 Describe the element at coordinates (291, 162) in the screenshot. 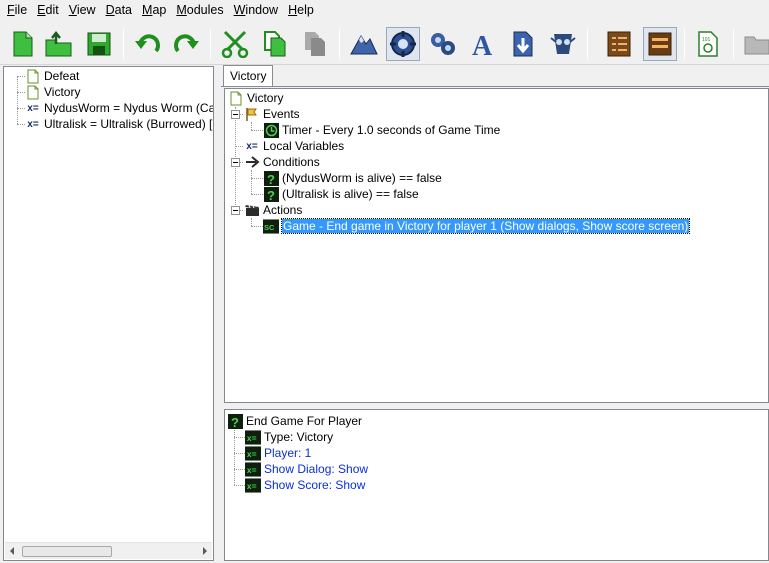

I see `conditions-label: Conditions` at that location.